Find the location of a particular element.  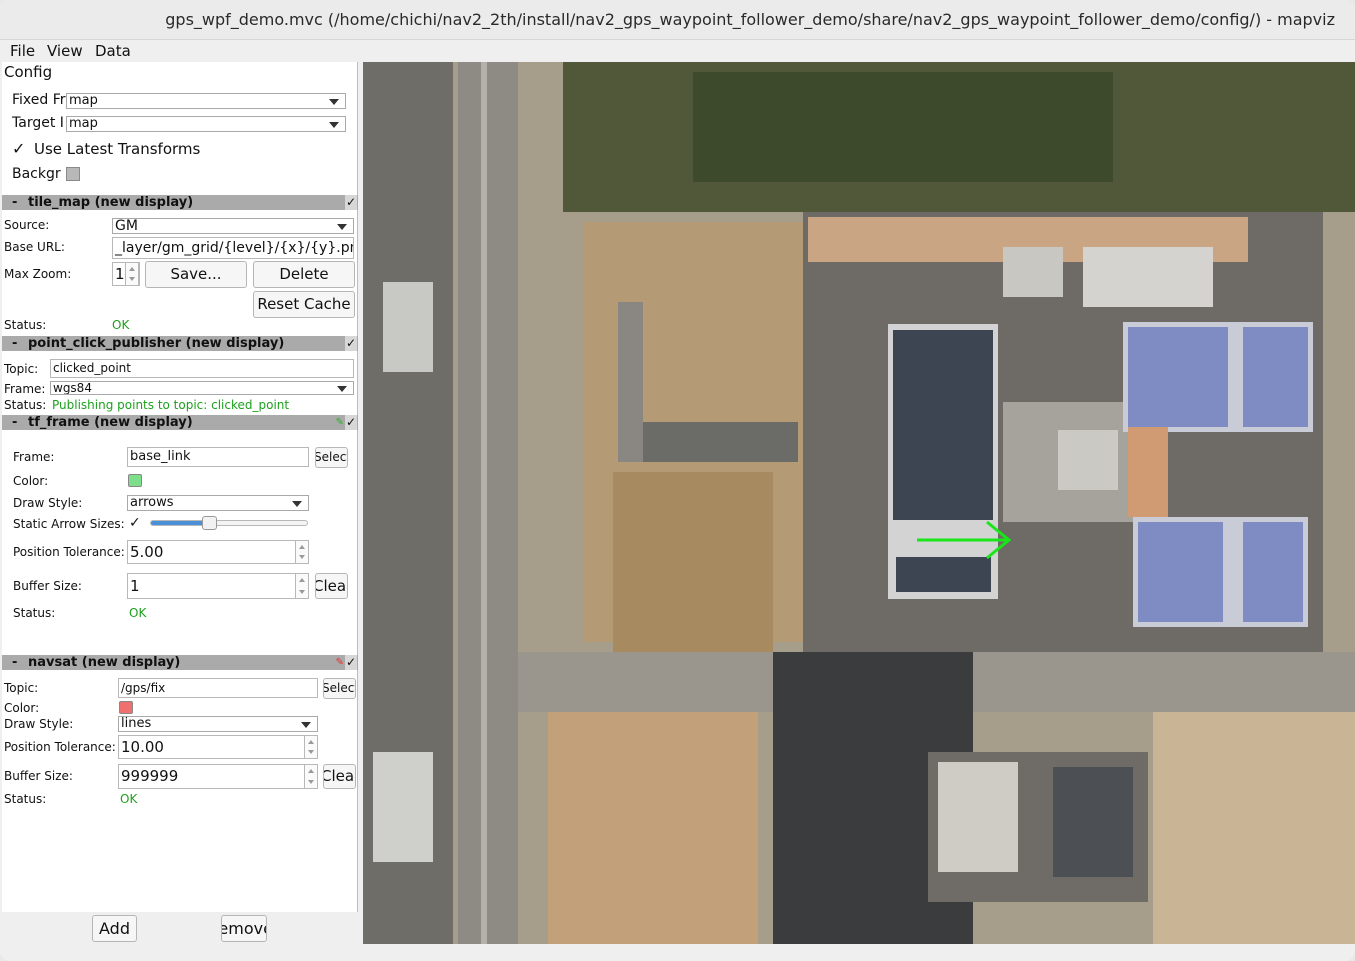

tf-frame-color-swatch is located at coordinates (135, 480).